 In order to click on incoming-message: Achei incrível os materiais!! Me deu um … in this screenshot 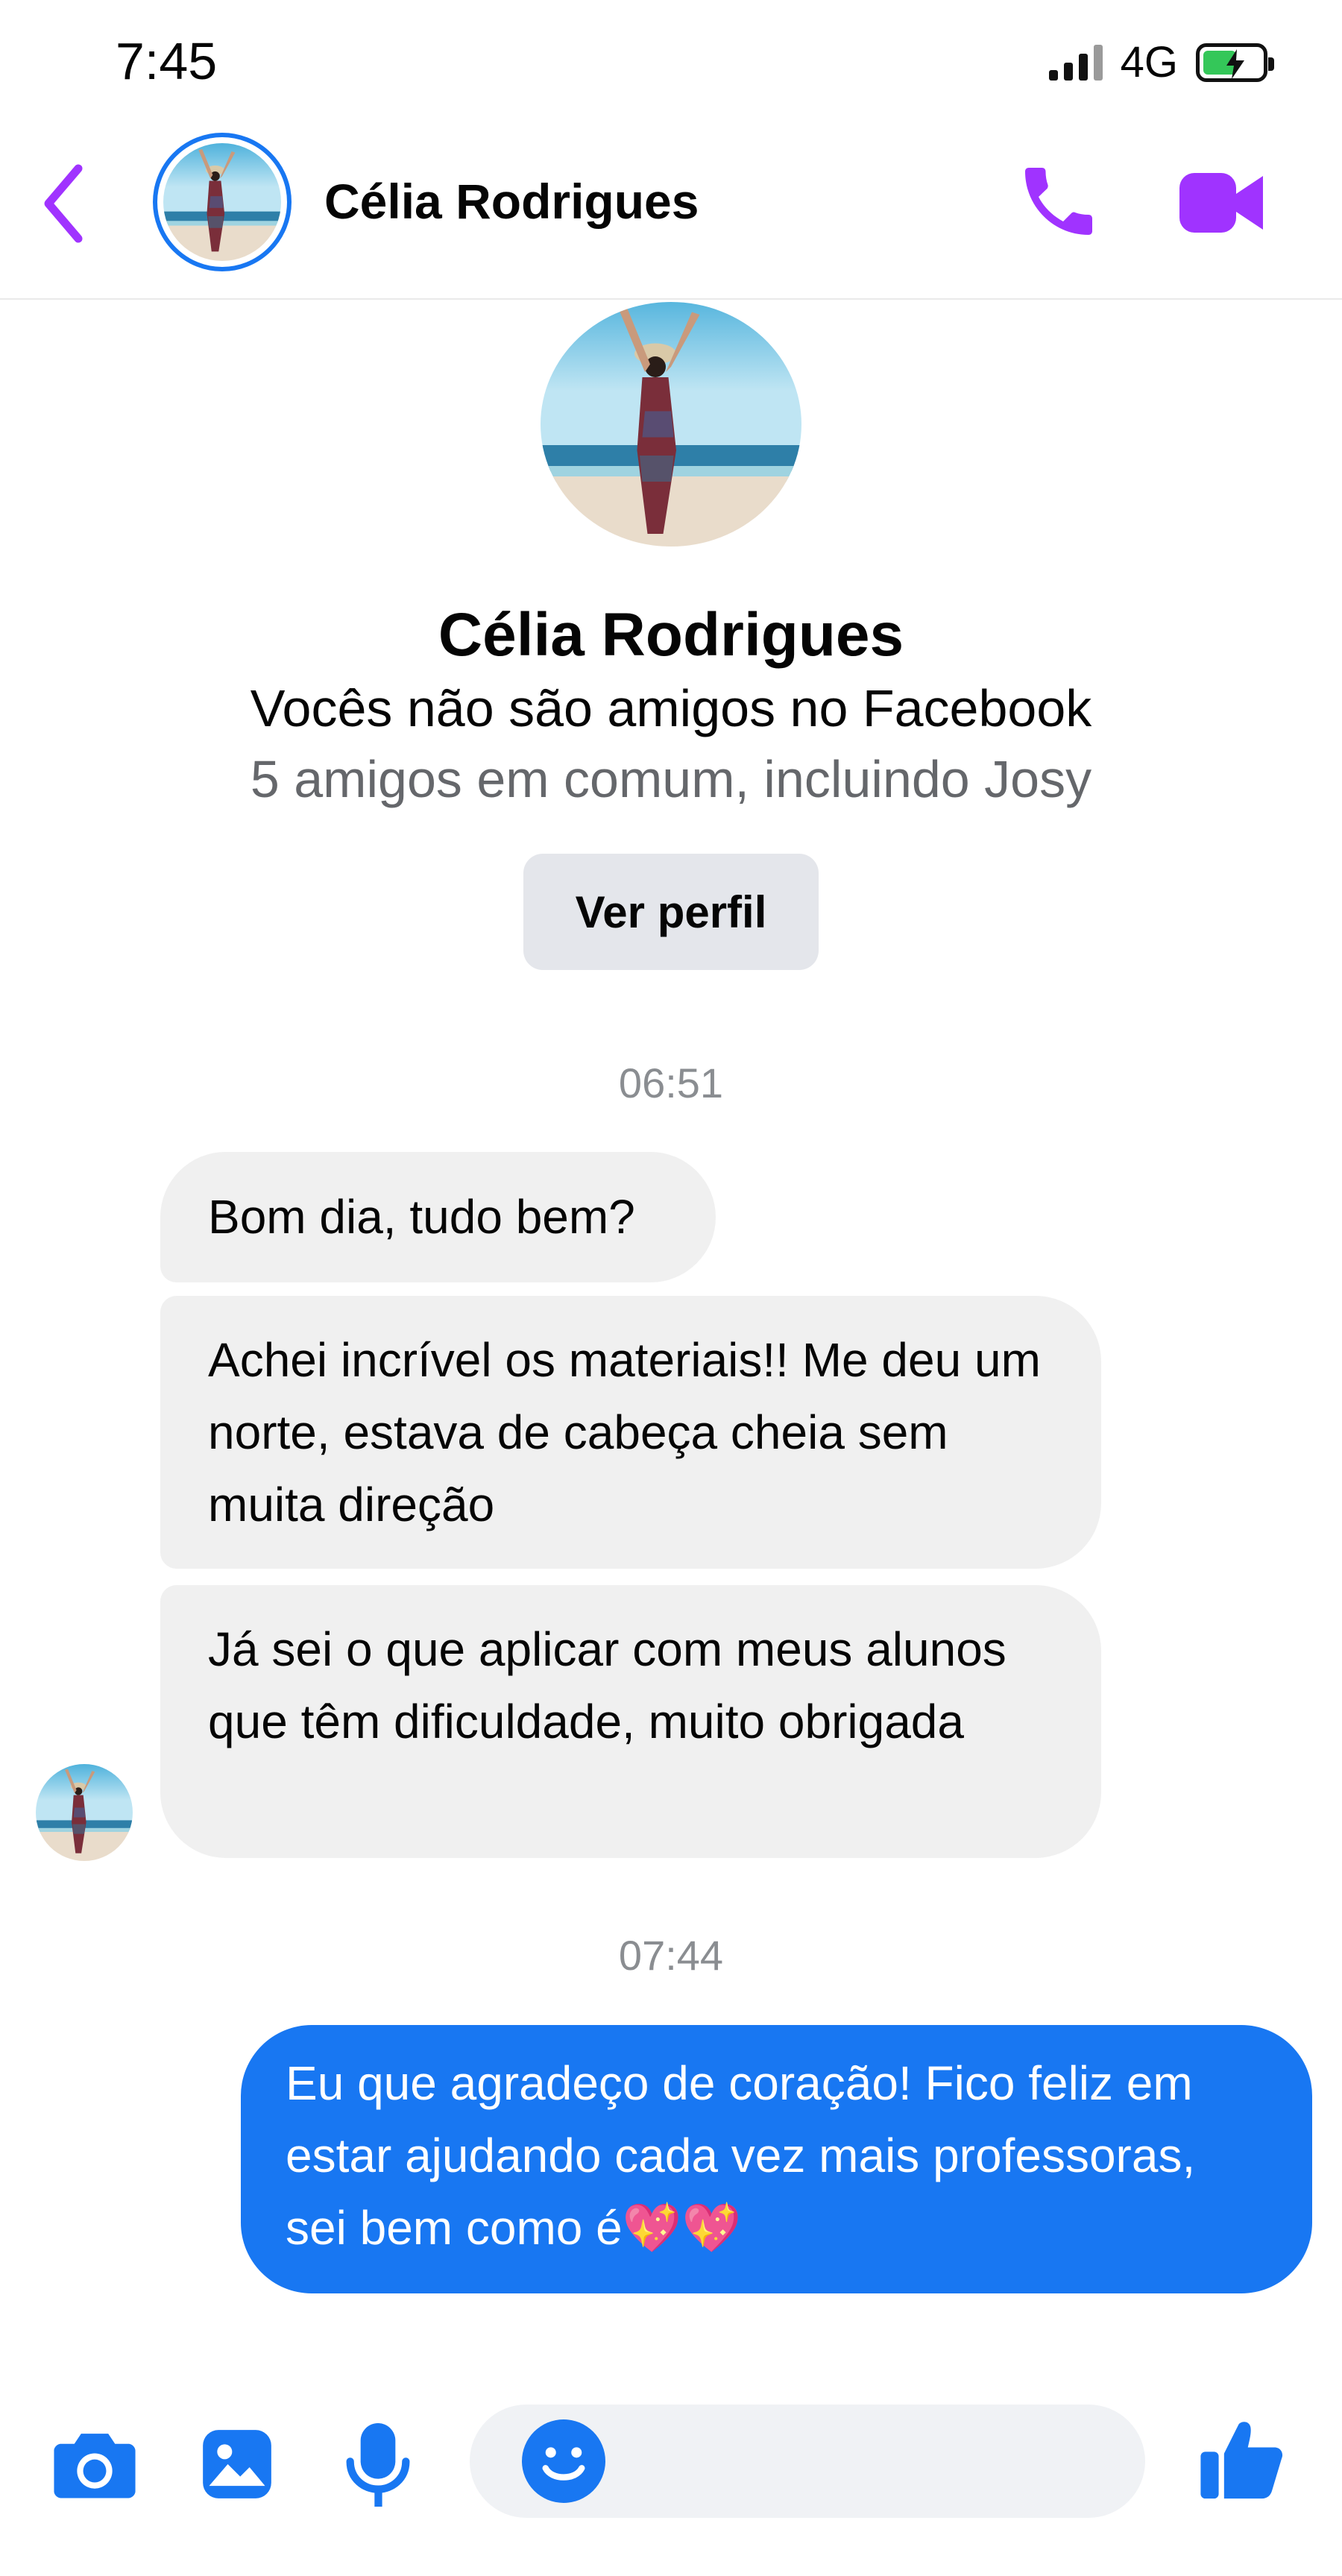, I will do `click(630, 1432)`.